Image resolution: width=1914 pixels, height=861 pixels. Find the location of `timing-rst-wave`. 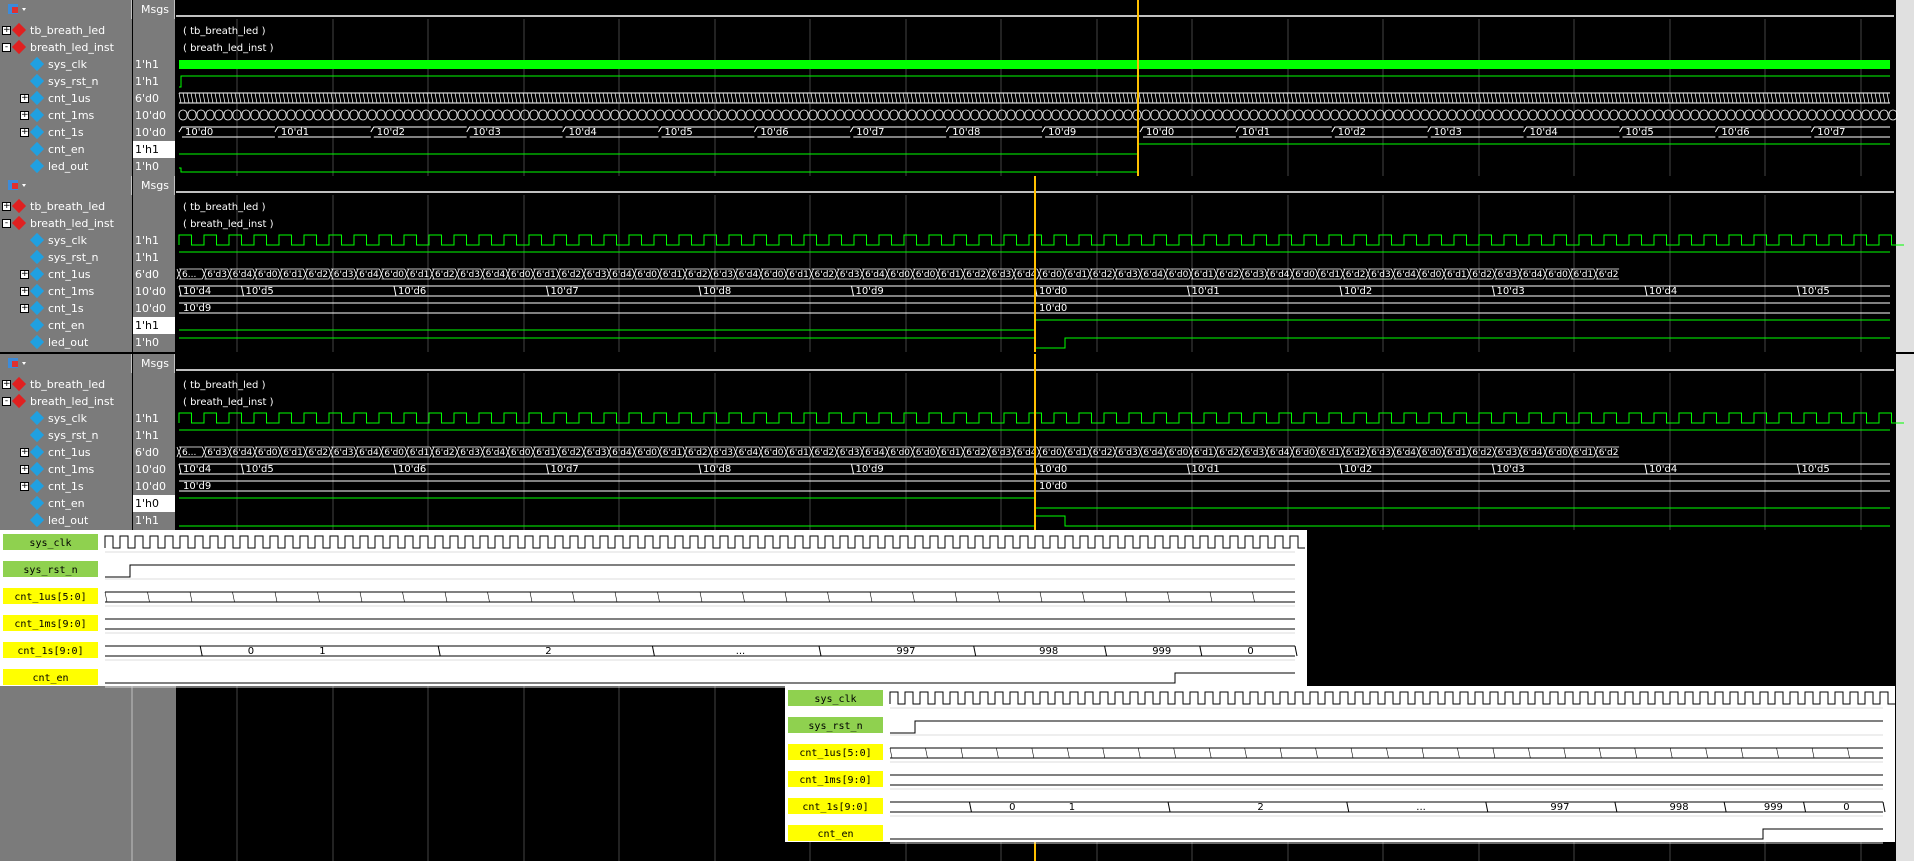

timing-rst-wave is located at coordinates (700, 571).